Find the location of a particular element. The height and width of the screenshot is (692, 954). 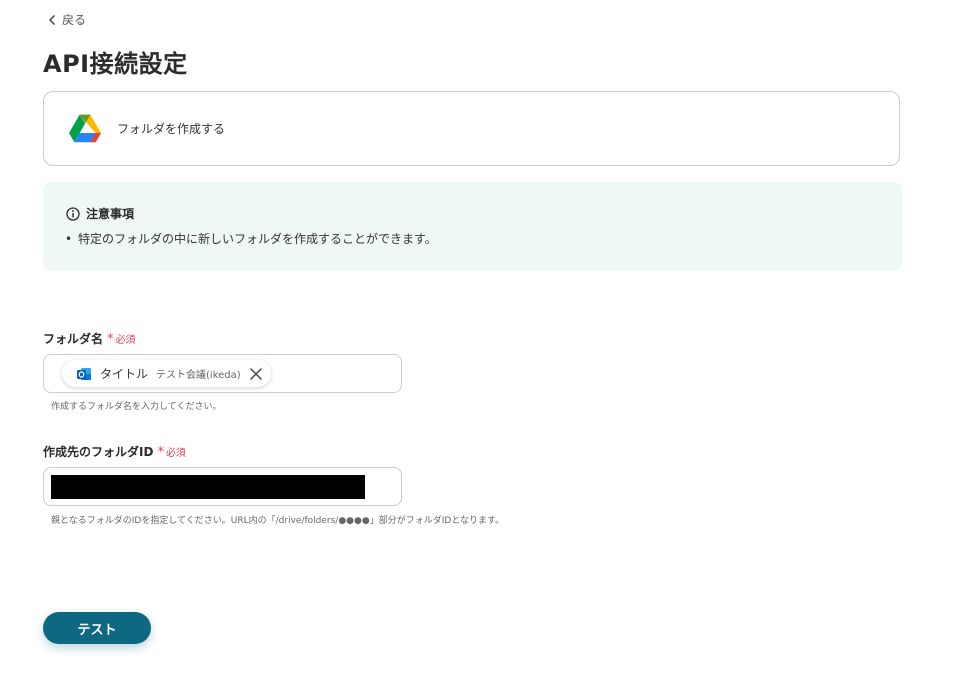

parent-folder-id-label-text: 作成先のフォルダID is located at coordinates (98, 452).